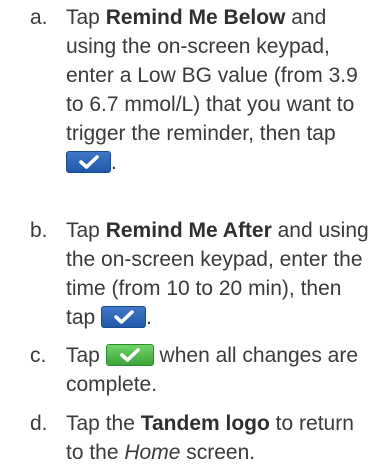 Image resolution: width=380 pixels, height=475 pixels. Describe the element at coordinates (39, 17) in the screenshot. I see `step-letter: a.` at that location.